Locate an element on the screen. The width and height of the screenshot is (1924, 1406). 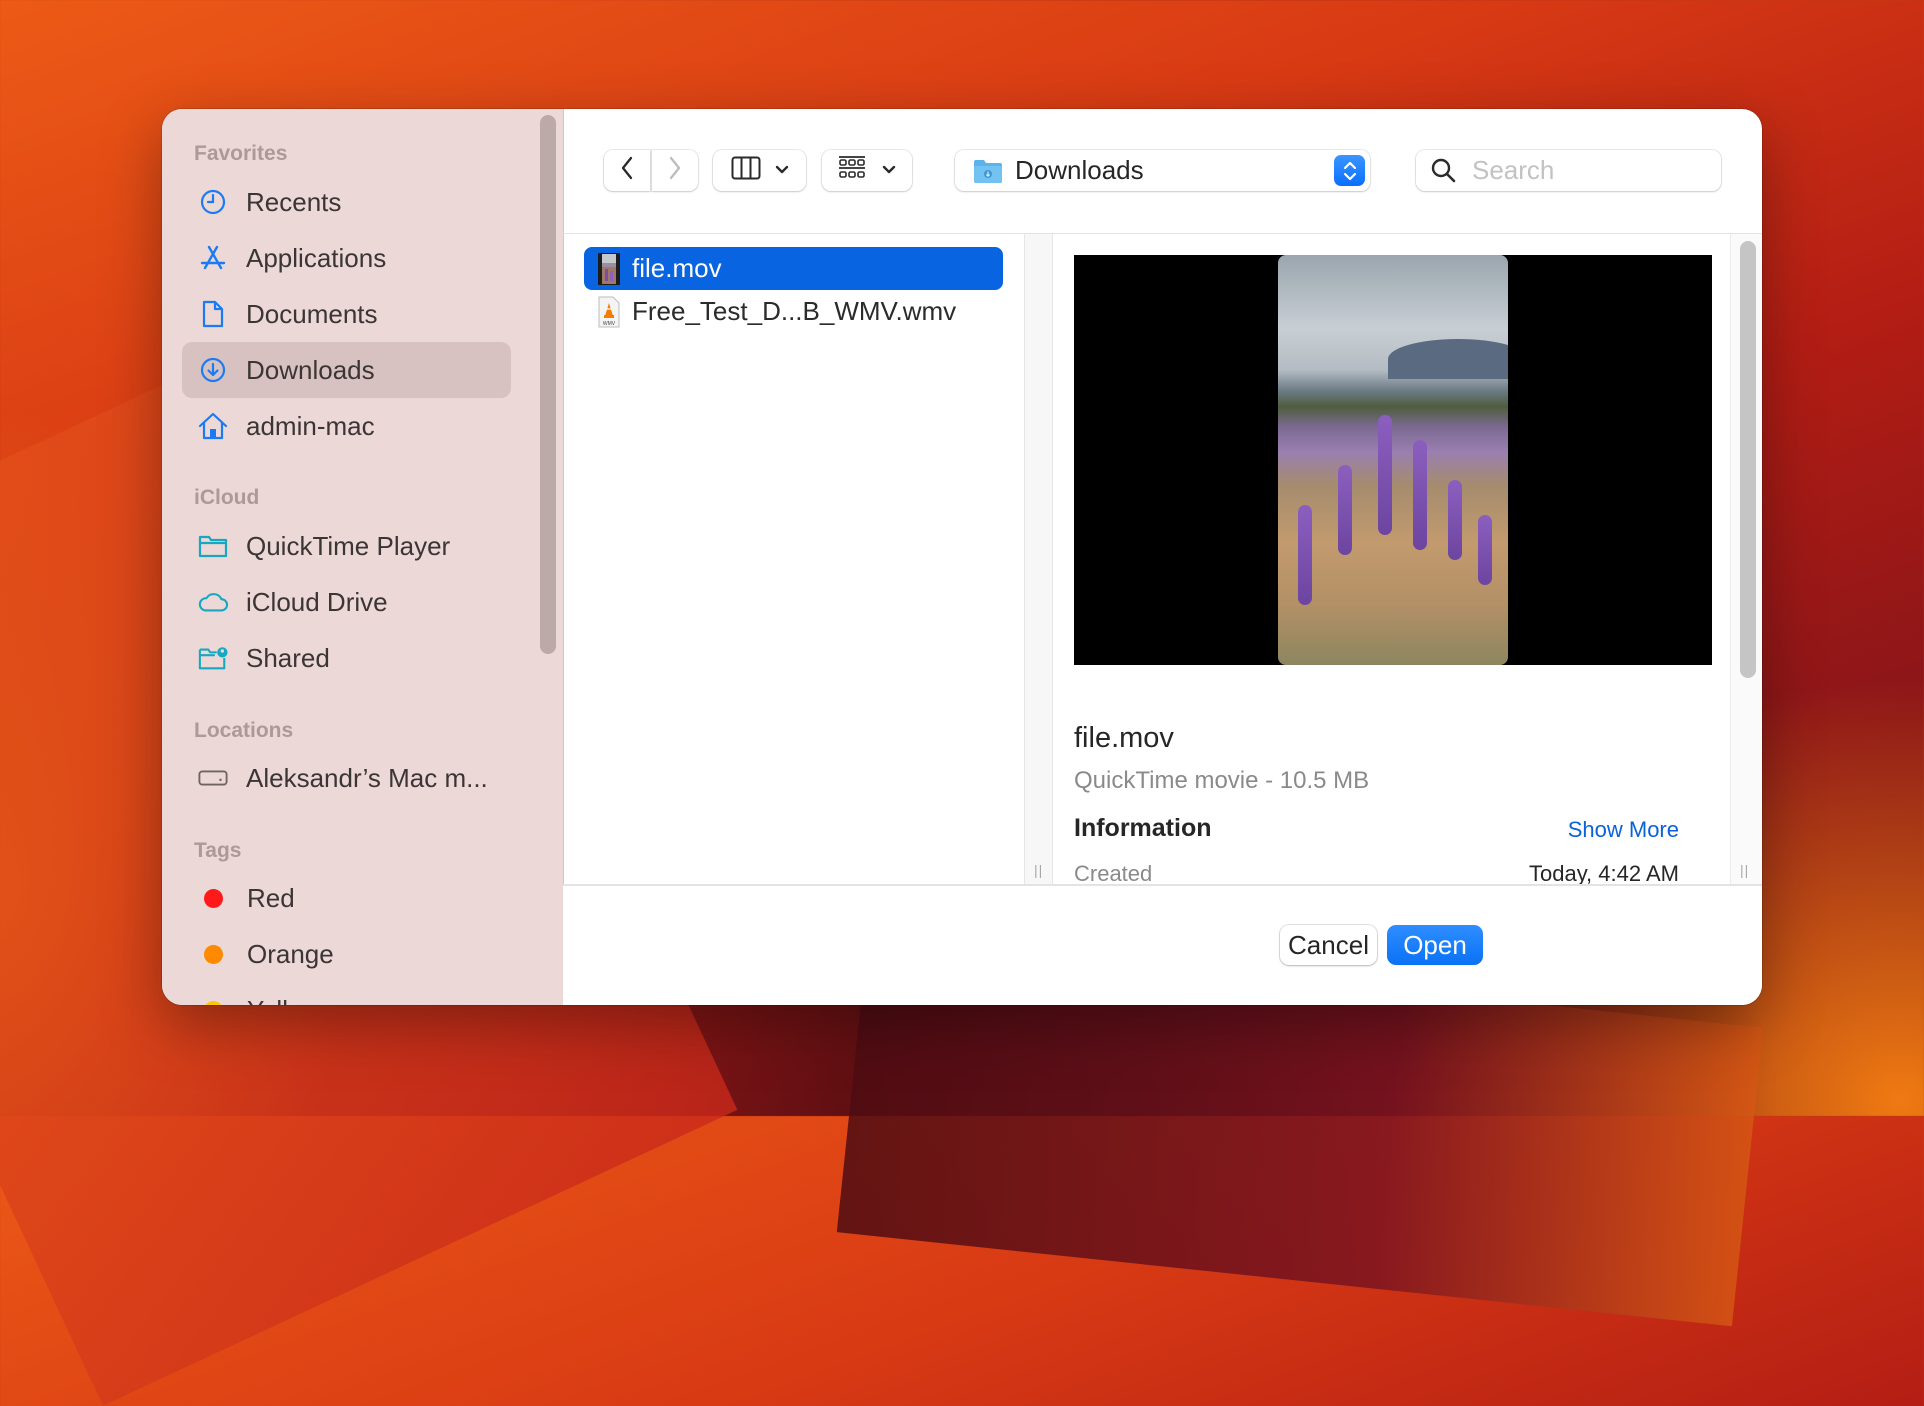
search-field is located at coordinates (1568, 170).